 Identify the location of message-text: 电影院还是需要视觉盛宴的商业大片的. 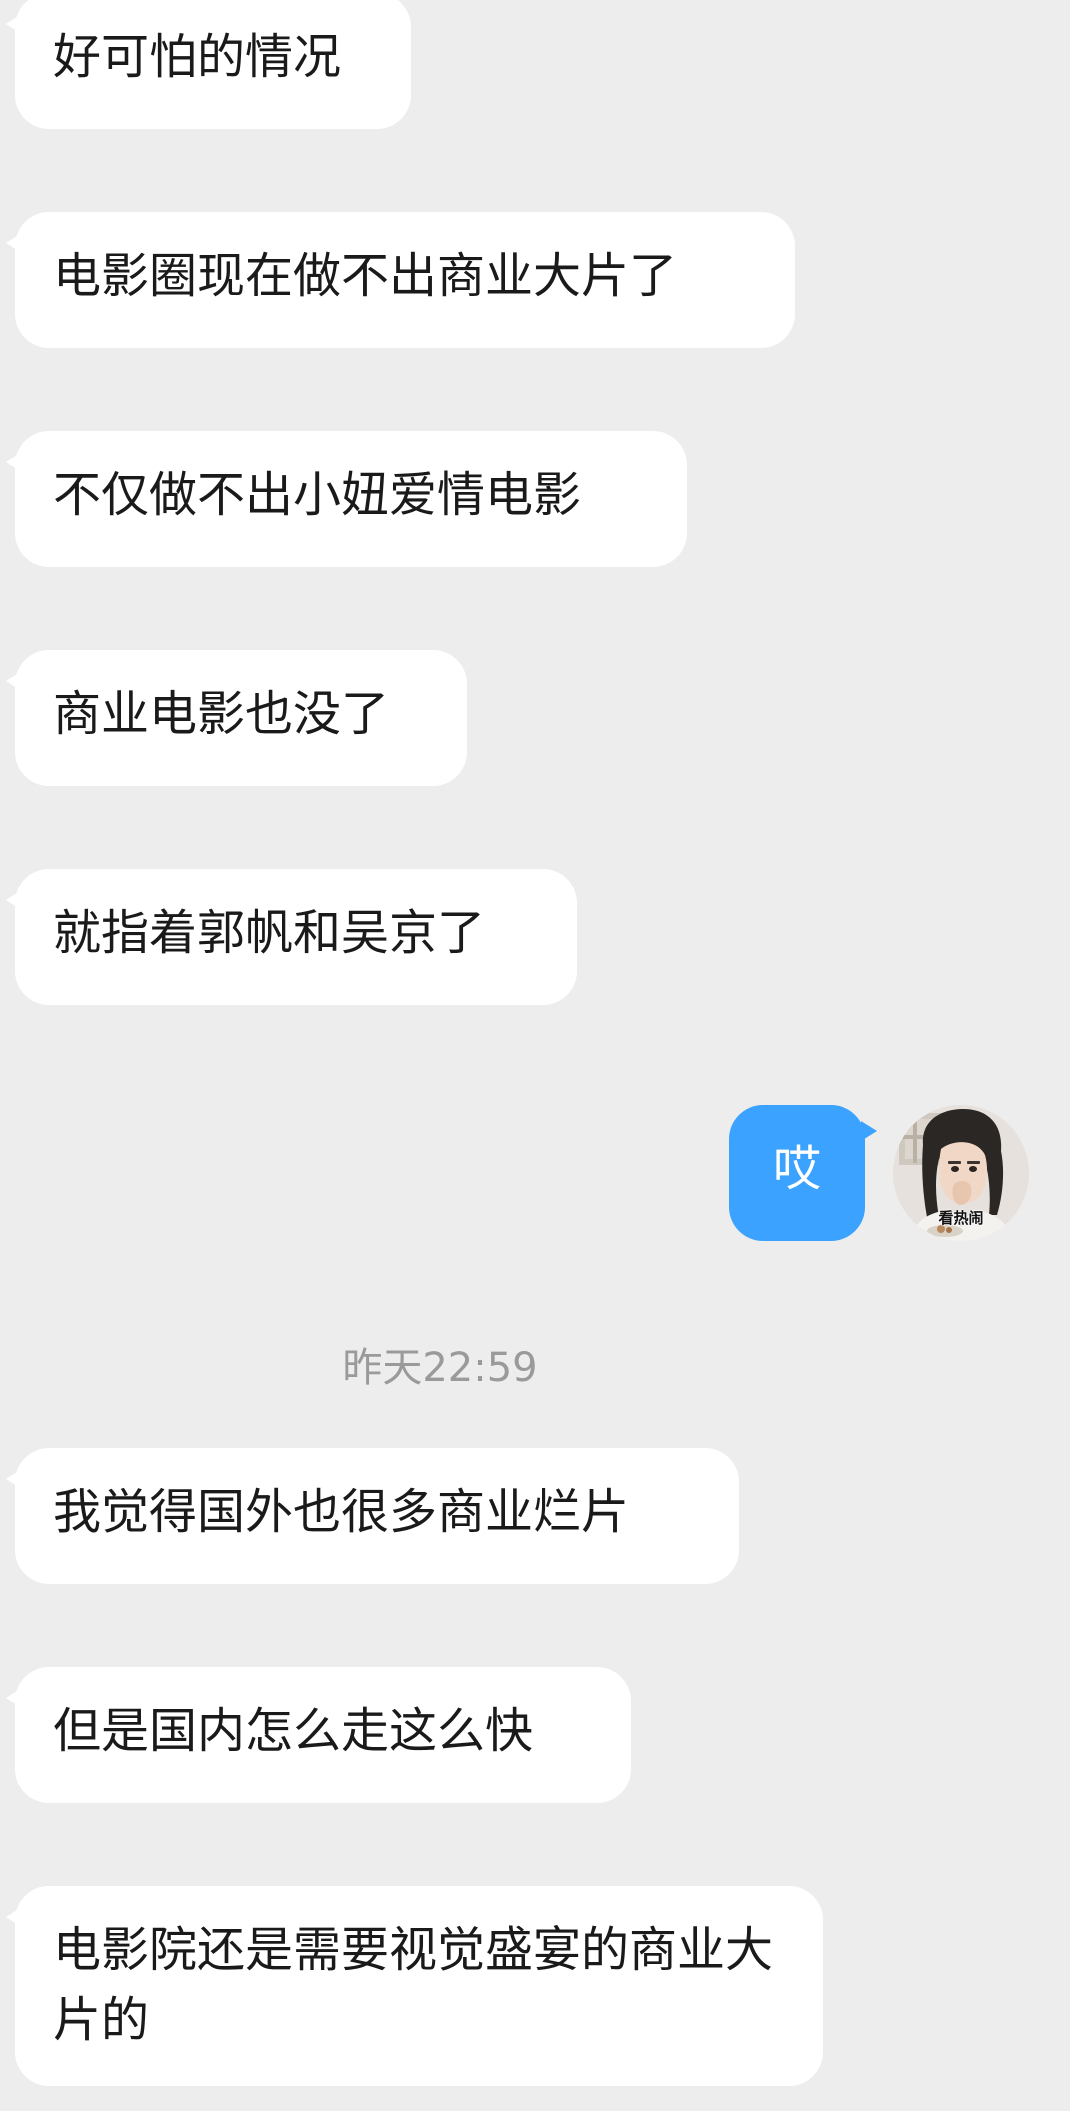
(413, 1985).